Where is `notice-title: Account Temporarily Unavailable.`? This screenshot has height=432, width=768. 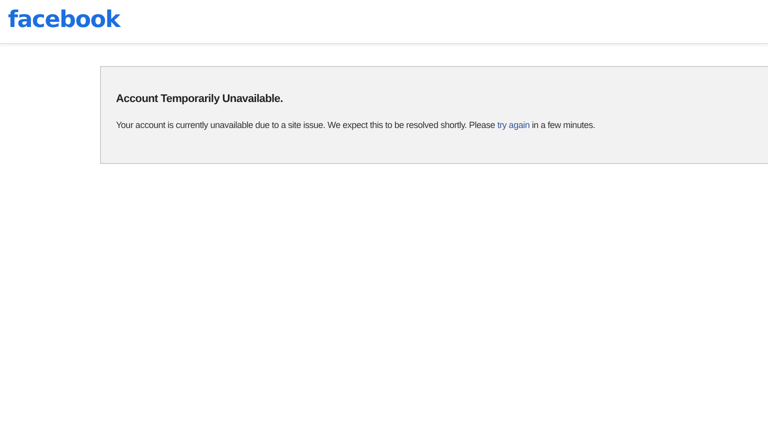 notice-title: Account Temporarily Unavailable. is located at coordinates (199, 99).